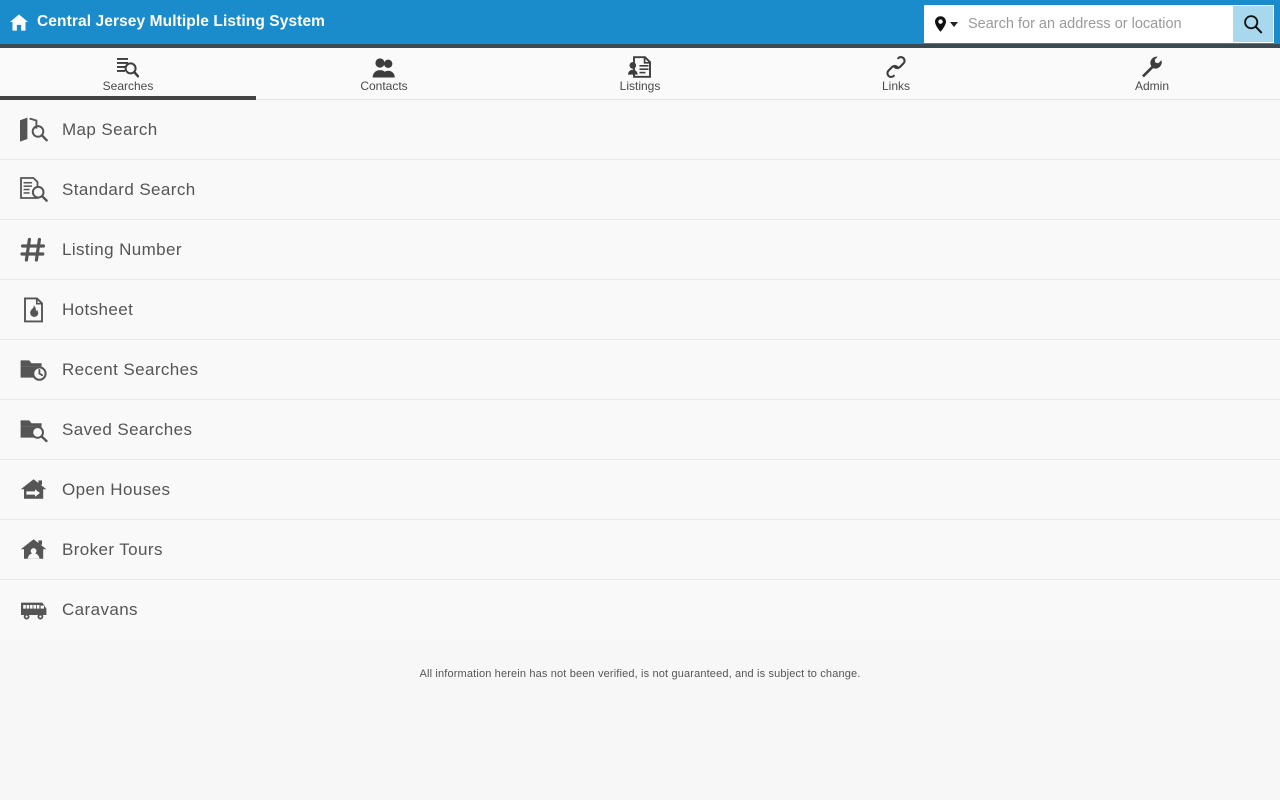  What do you see at coordinates (130, 369) in the screenshot?
I see `menu-item-label: Recent Searches` at bounding box center [130, 369].